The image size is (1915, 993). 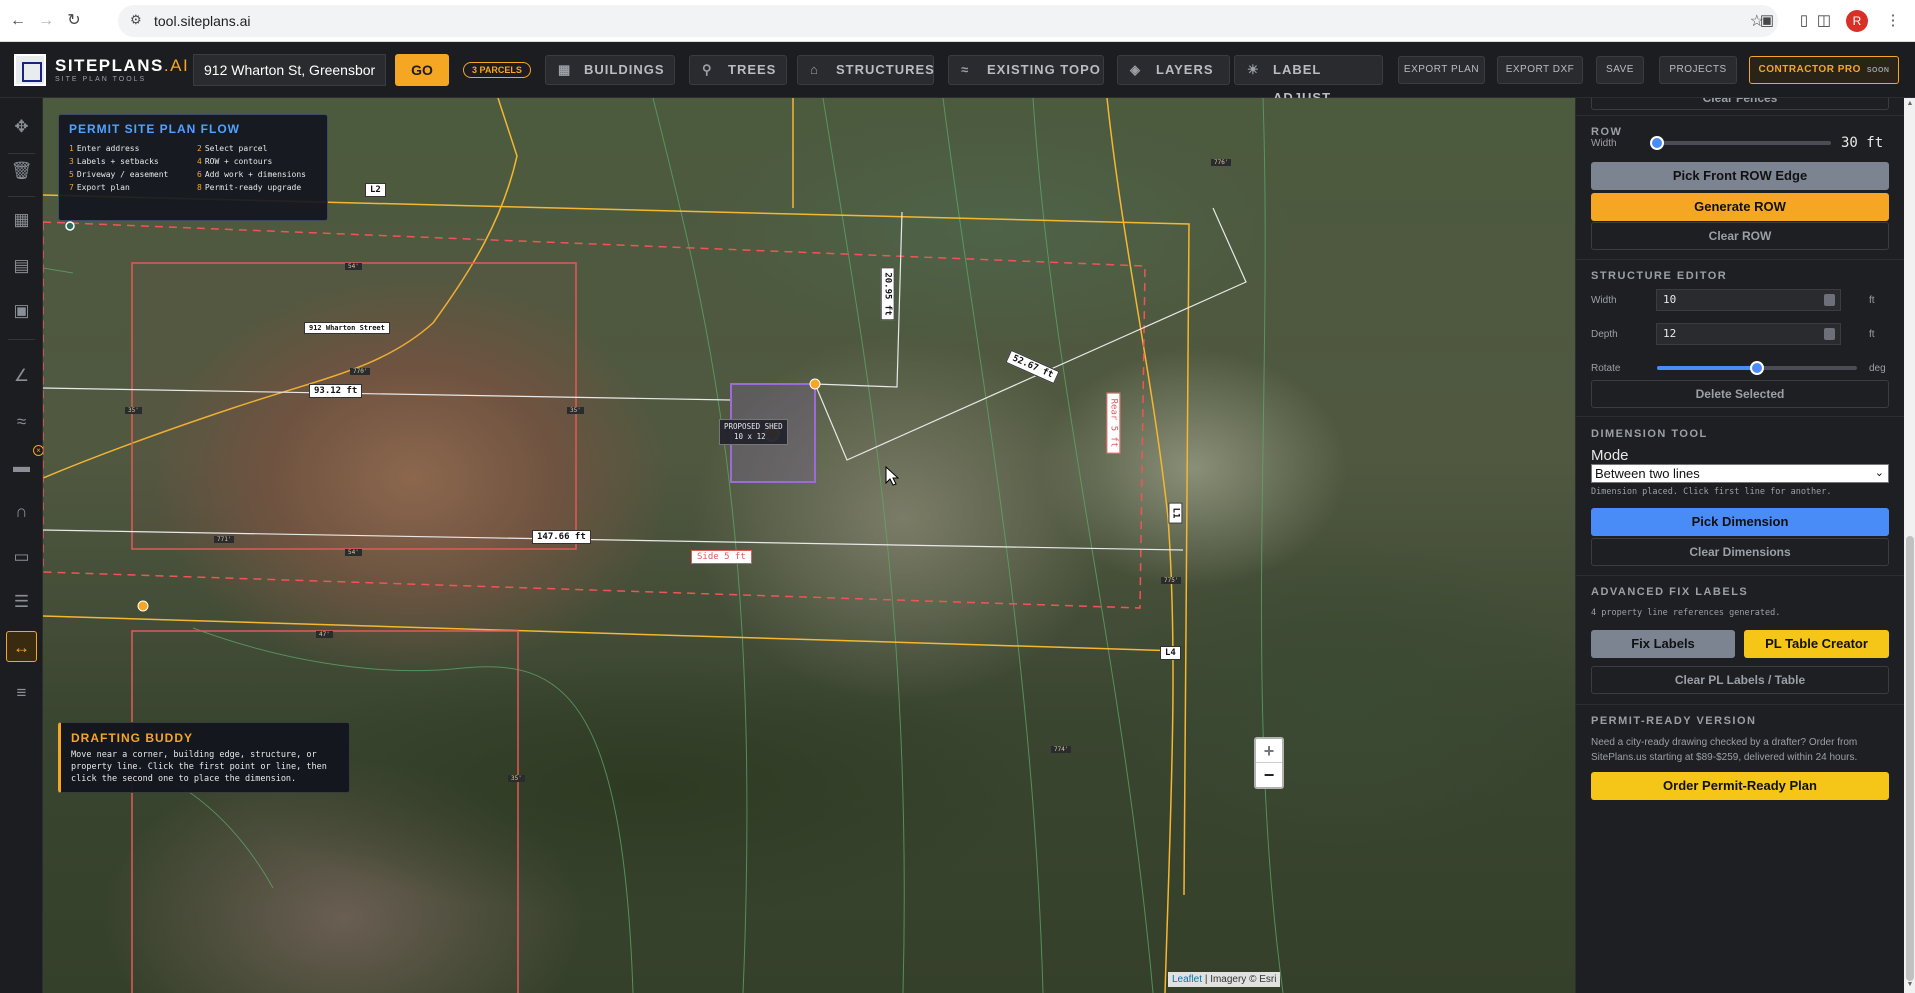 I want to click on leaflet-link: Leaflet, so click(x=1187, y=979).